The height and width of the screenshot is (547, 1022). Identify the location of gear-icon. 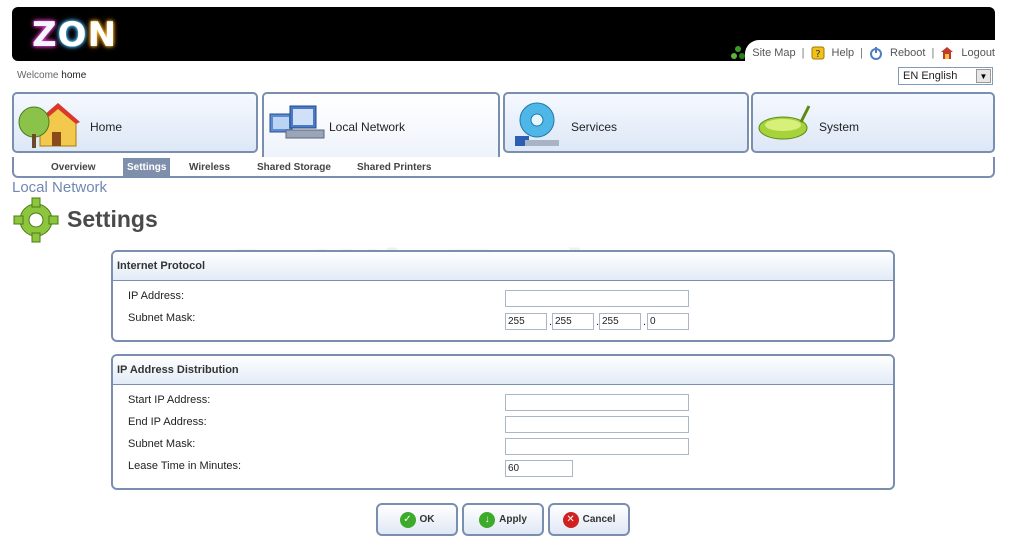
(36, 220).